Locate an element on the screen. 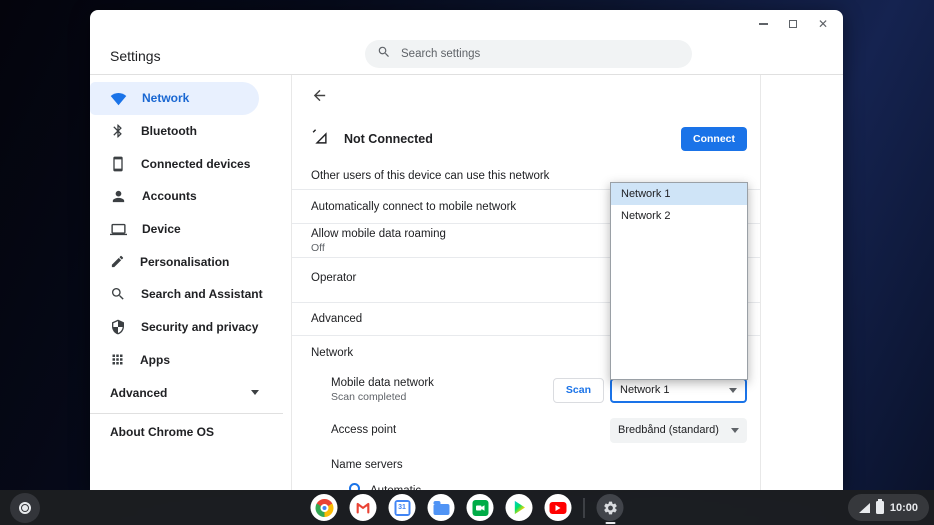  mobile-network-value: Network 1 is located at coordinates (645, 390).